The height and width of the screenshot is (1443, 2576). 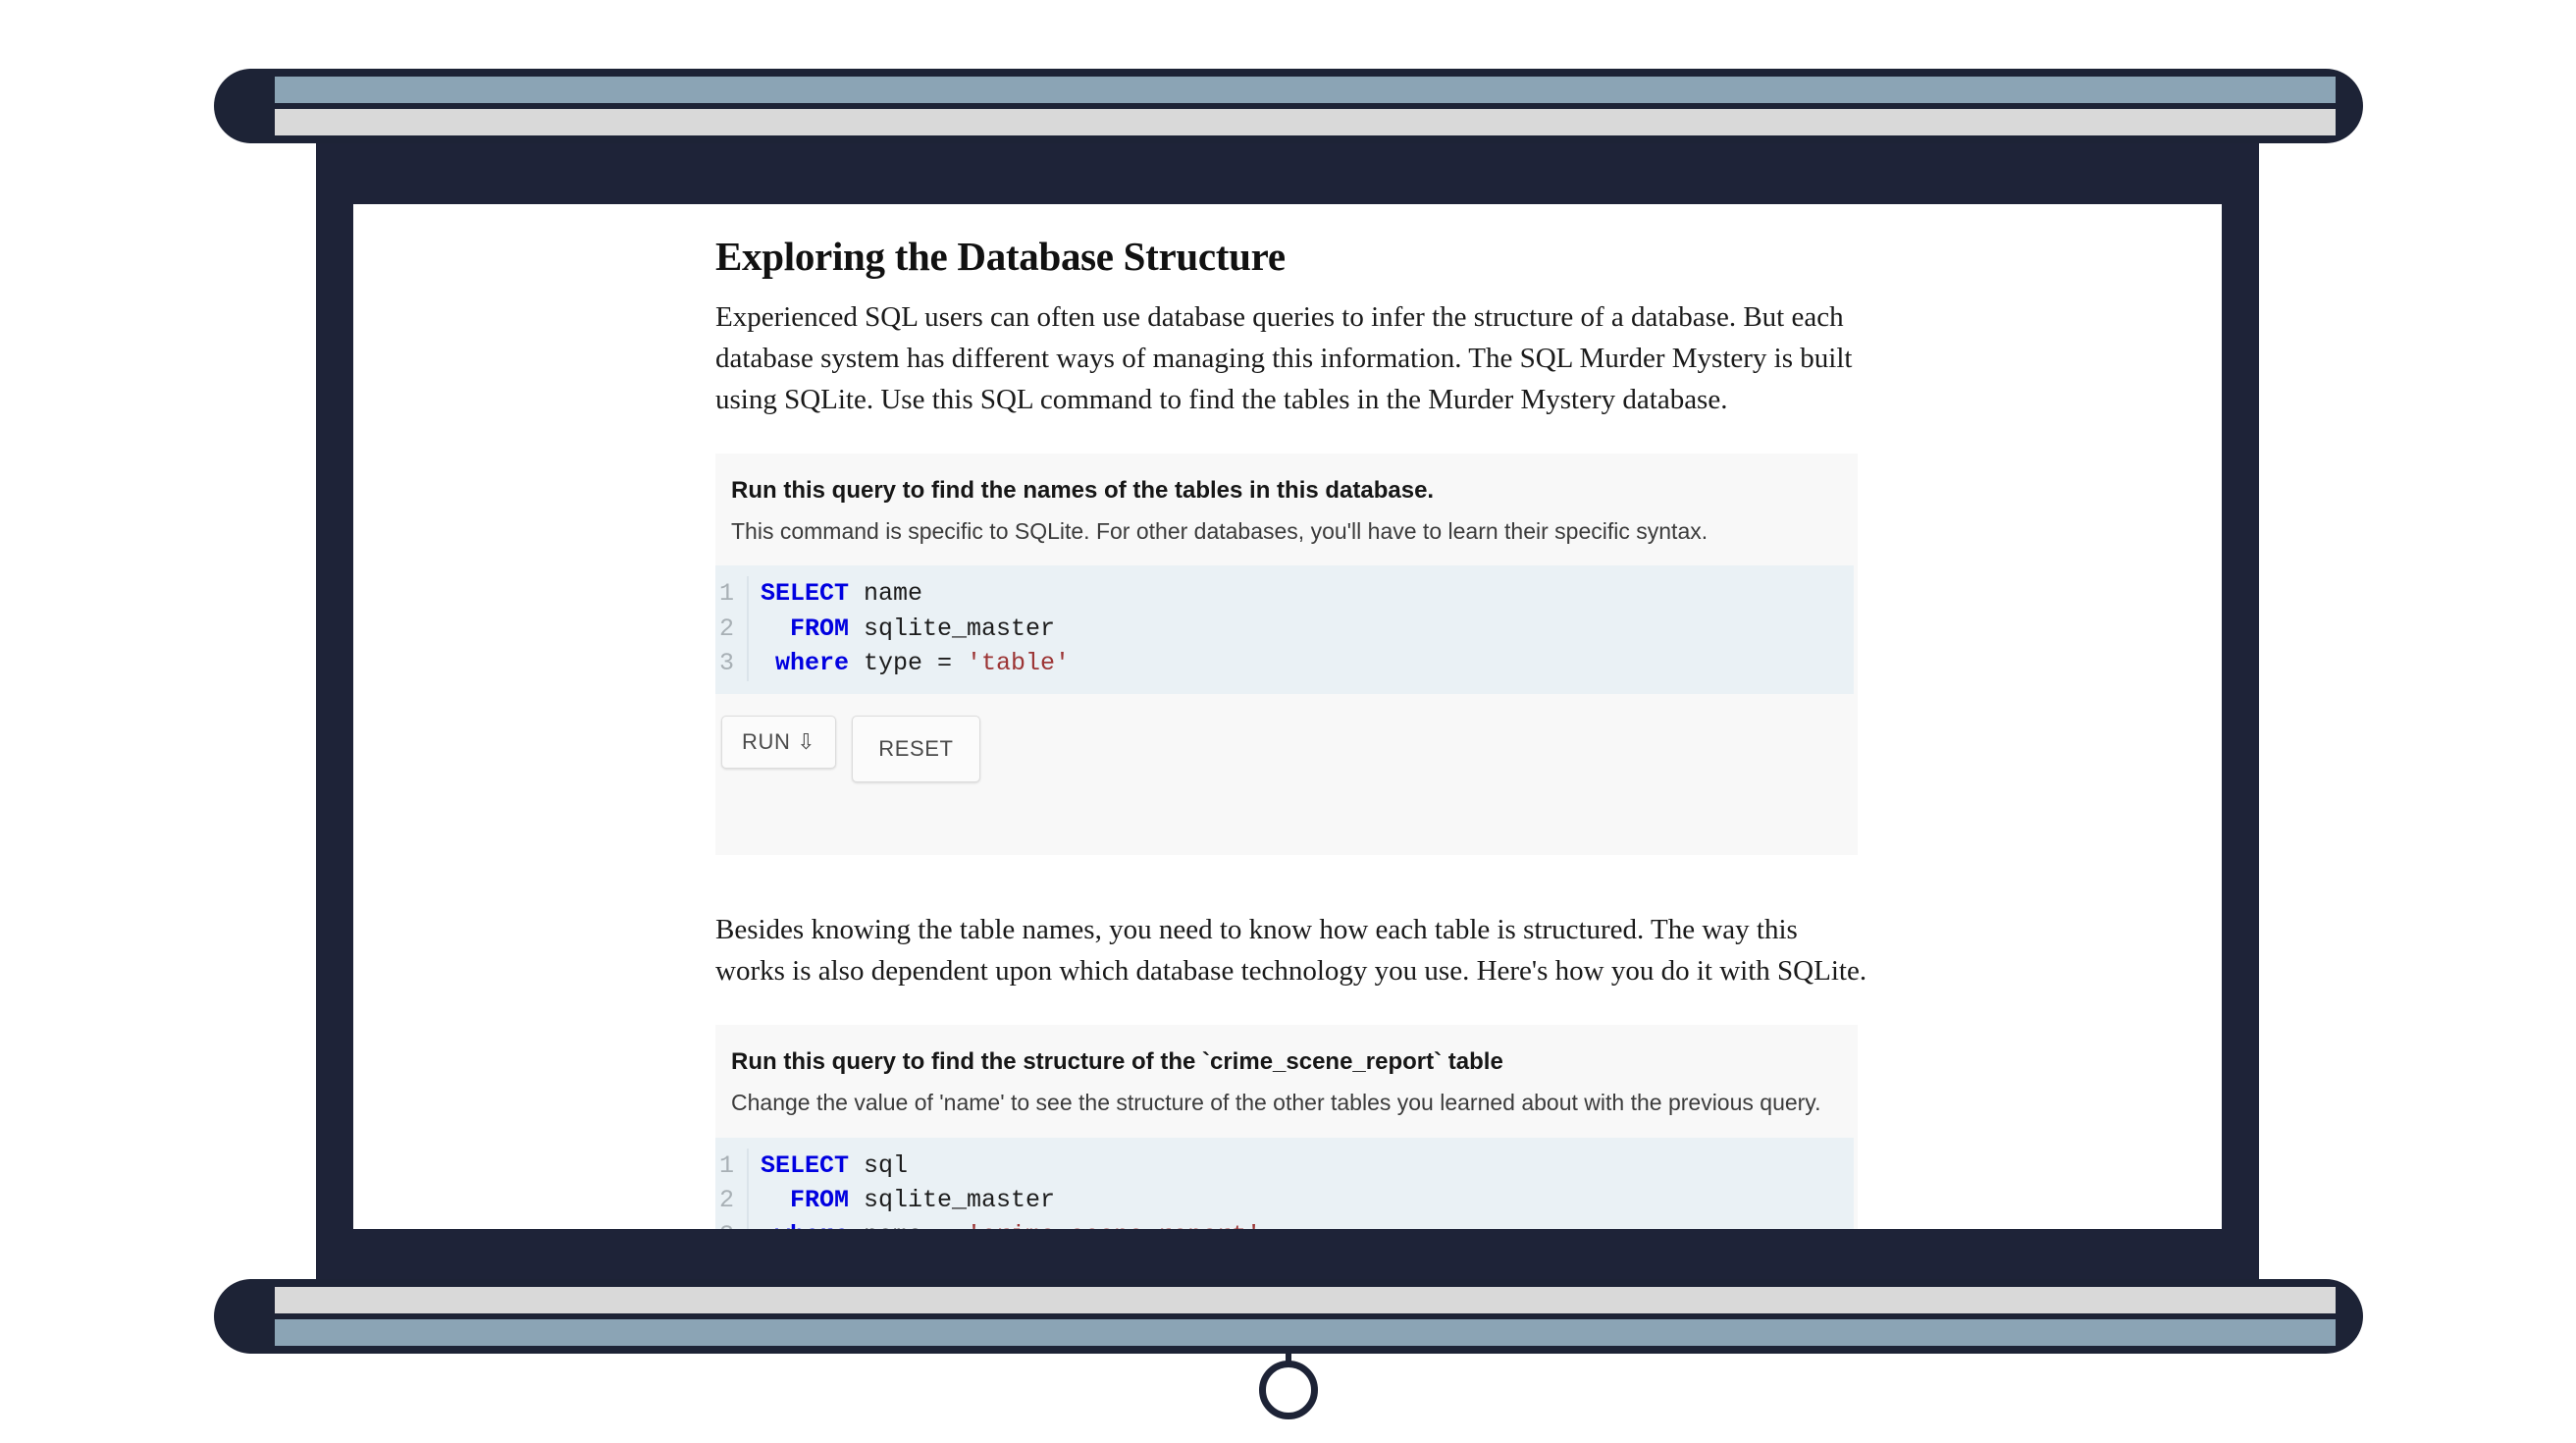 What do you see at coordinates (1305, 90) in the screenshot?
I see `top-band-blue` at bounding box center [1305, 90].